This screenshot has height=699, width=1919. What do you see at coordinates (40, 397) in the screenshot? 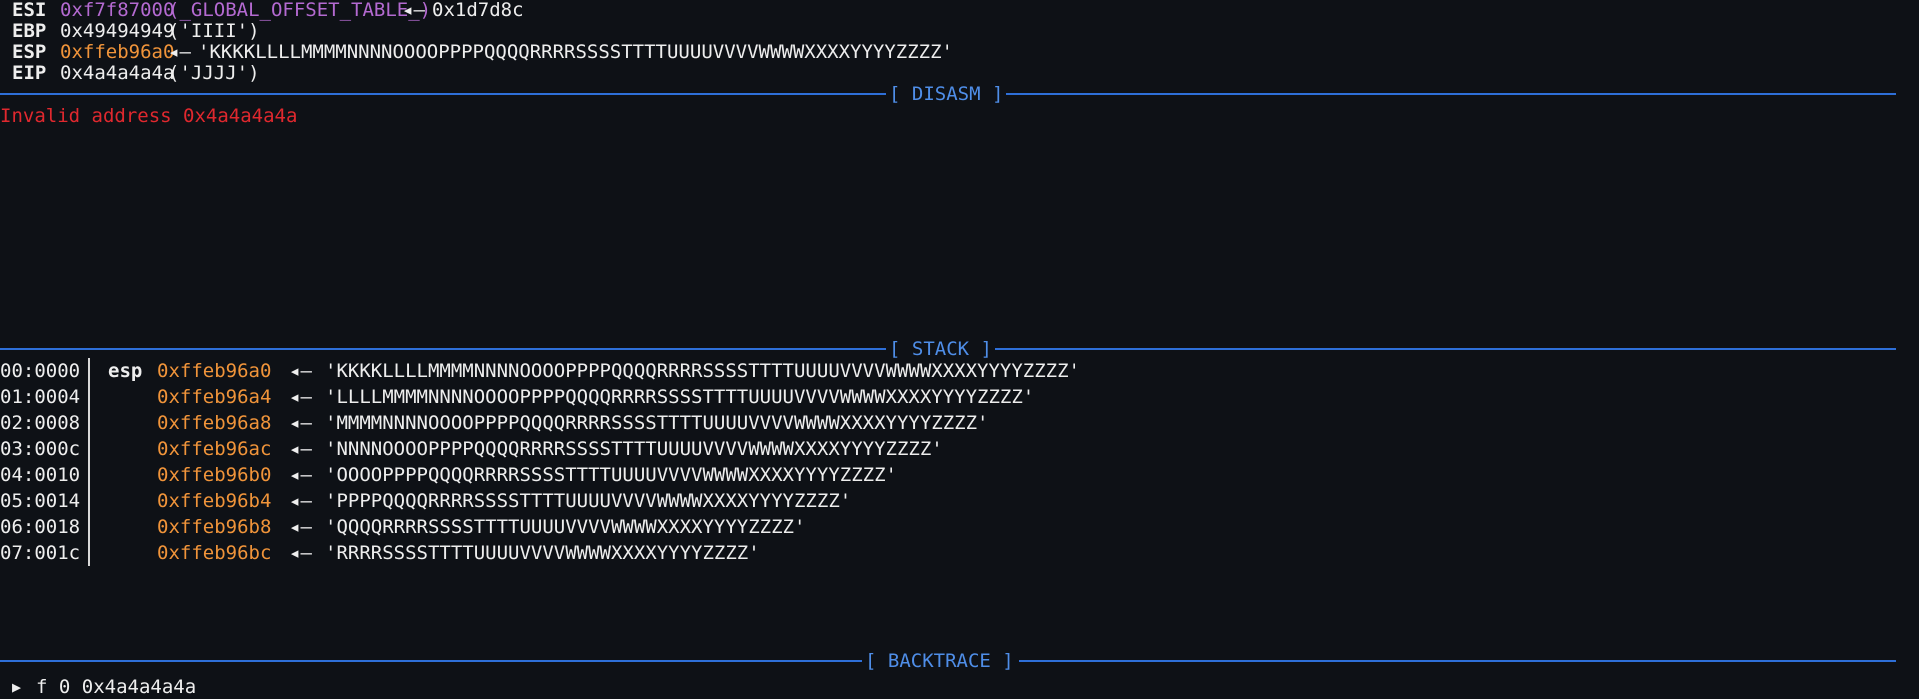
I see `stack-offset: 01:0004` at bounding box center [40, 397].